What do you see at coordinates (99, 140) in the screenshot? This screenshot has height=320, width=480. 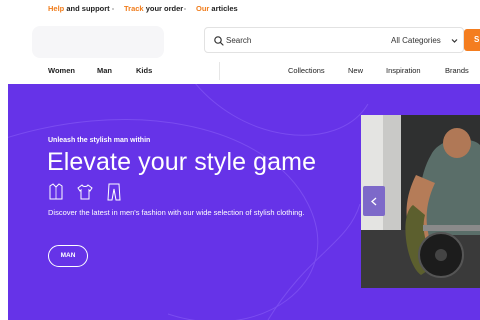 I see `hero-eyebrow: Unleash the stylish man within` at bounding box center [99, 140].